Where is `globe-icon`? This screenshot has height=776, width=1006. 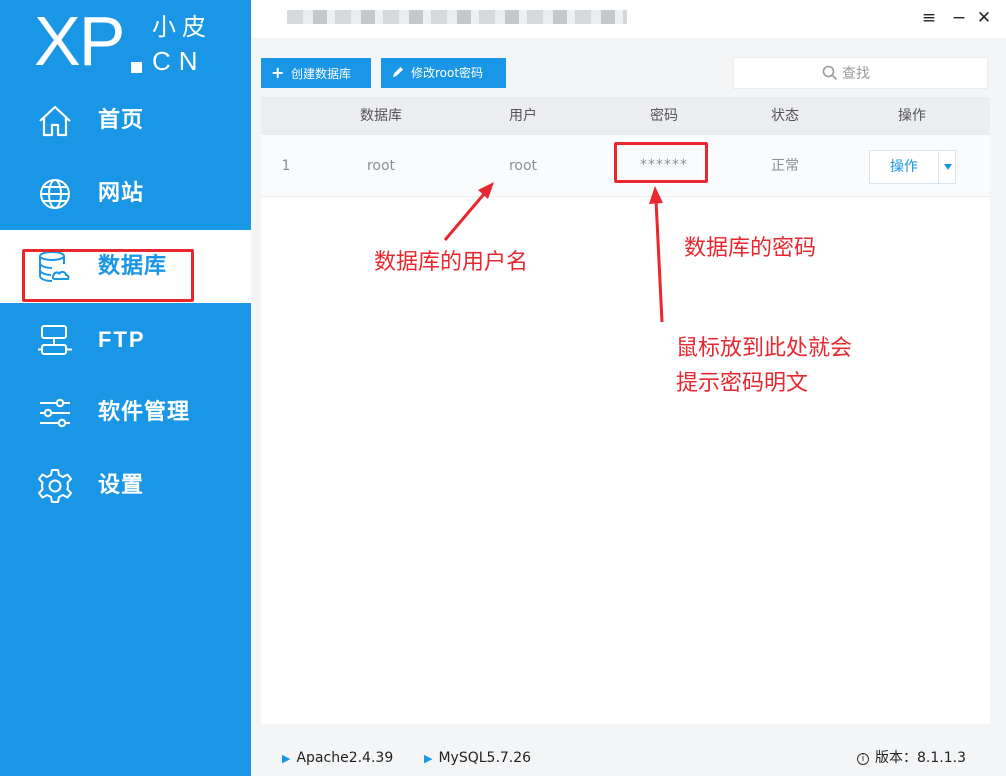
globe-icon is located at coordinates (55, 194).